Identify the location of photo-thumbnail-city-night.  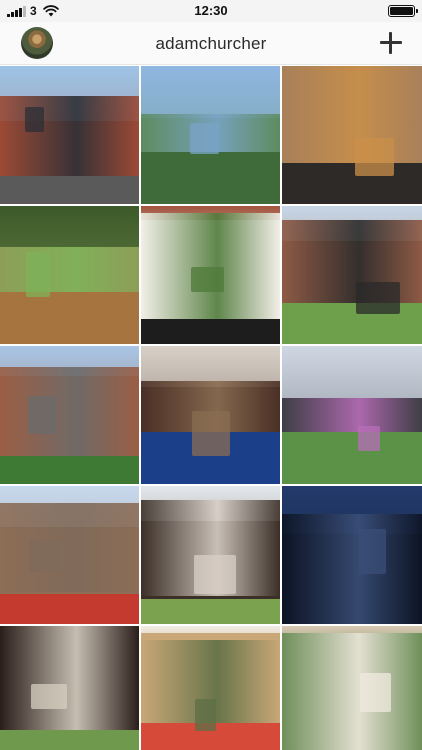
(352, 555).